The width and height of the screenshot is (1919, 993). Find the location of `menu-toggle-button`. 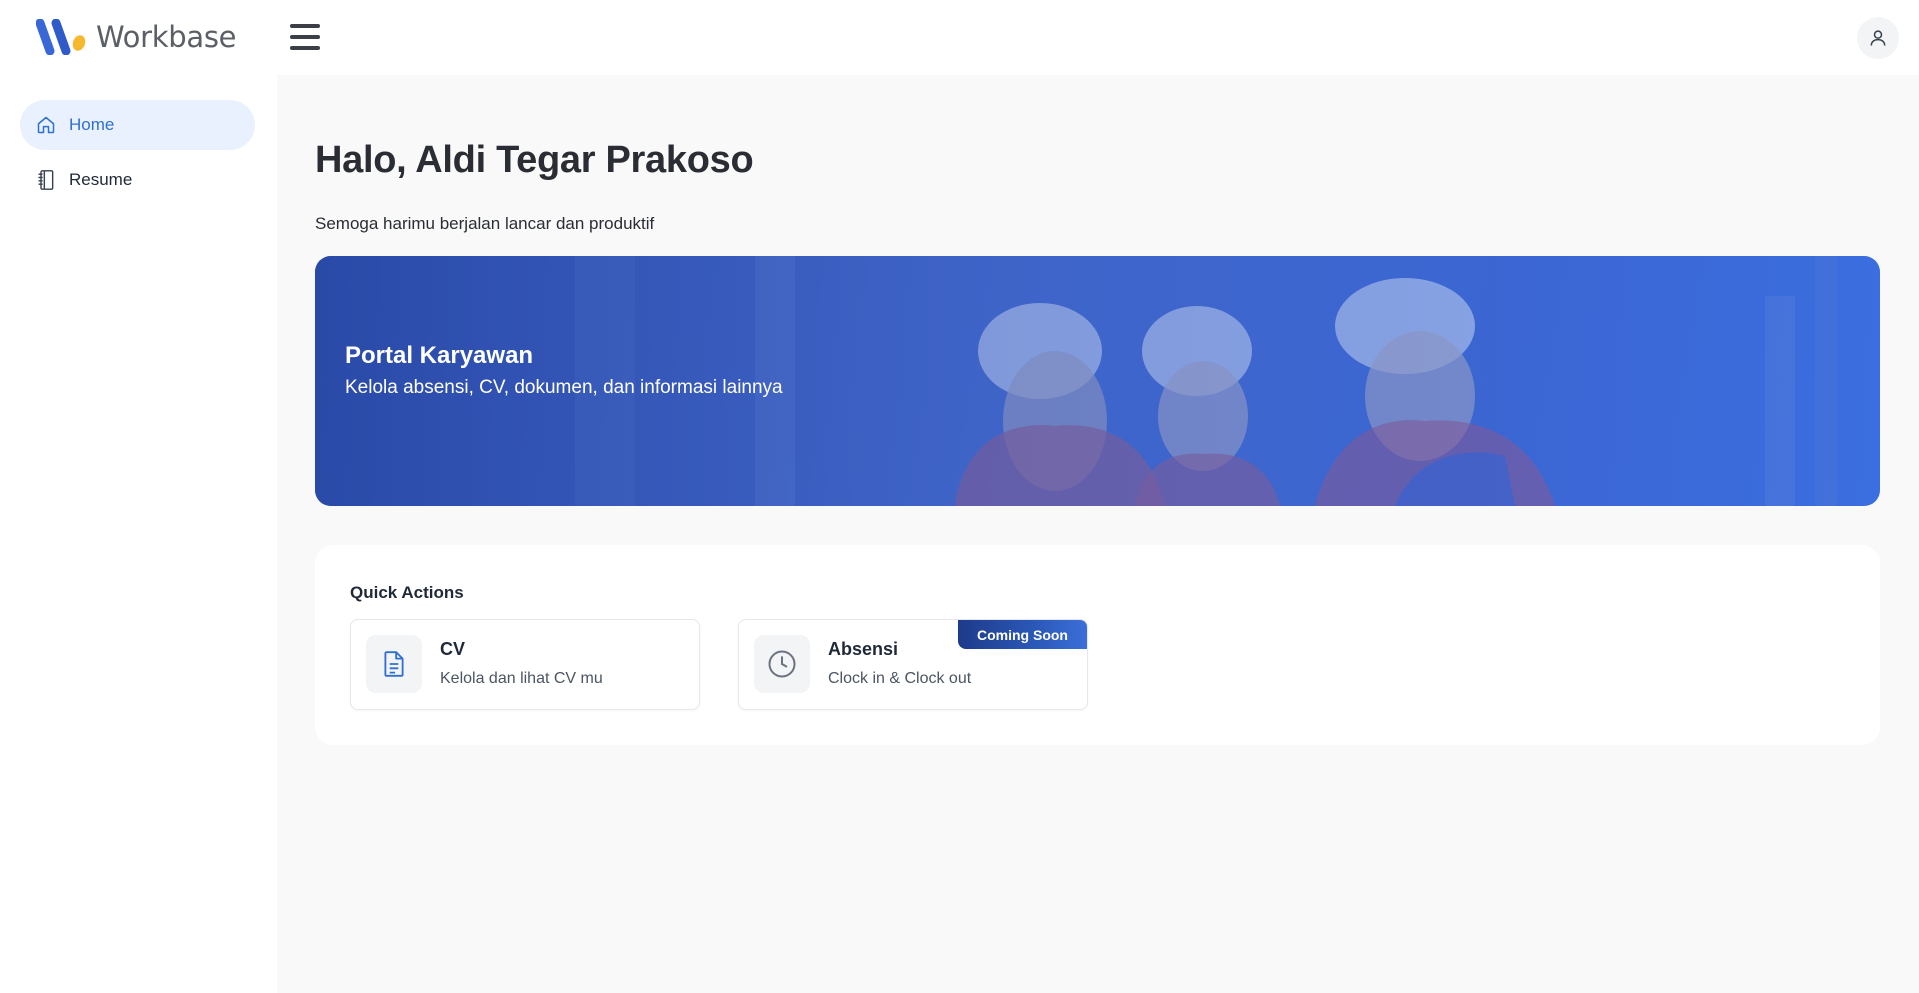

menu-toggle-button is located at coordinates (305, 37).